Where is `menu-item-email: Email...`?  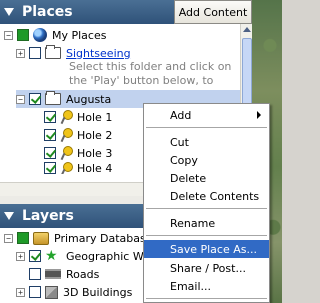
menu-item-email: Email... is located at coordinates (206, 286).